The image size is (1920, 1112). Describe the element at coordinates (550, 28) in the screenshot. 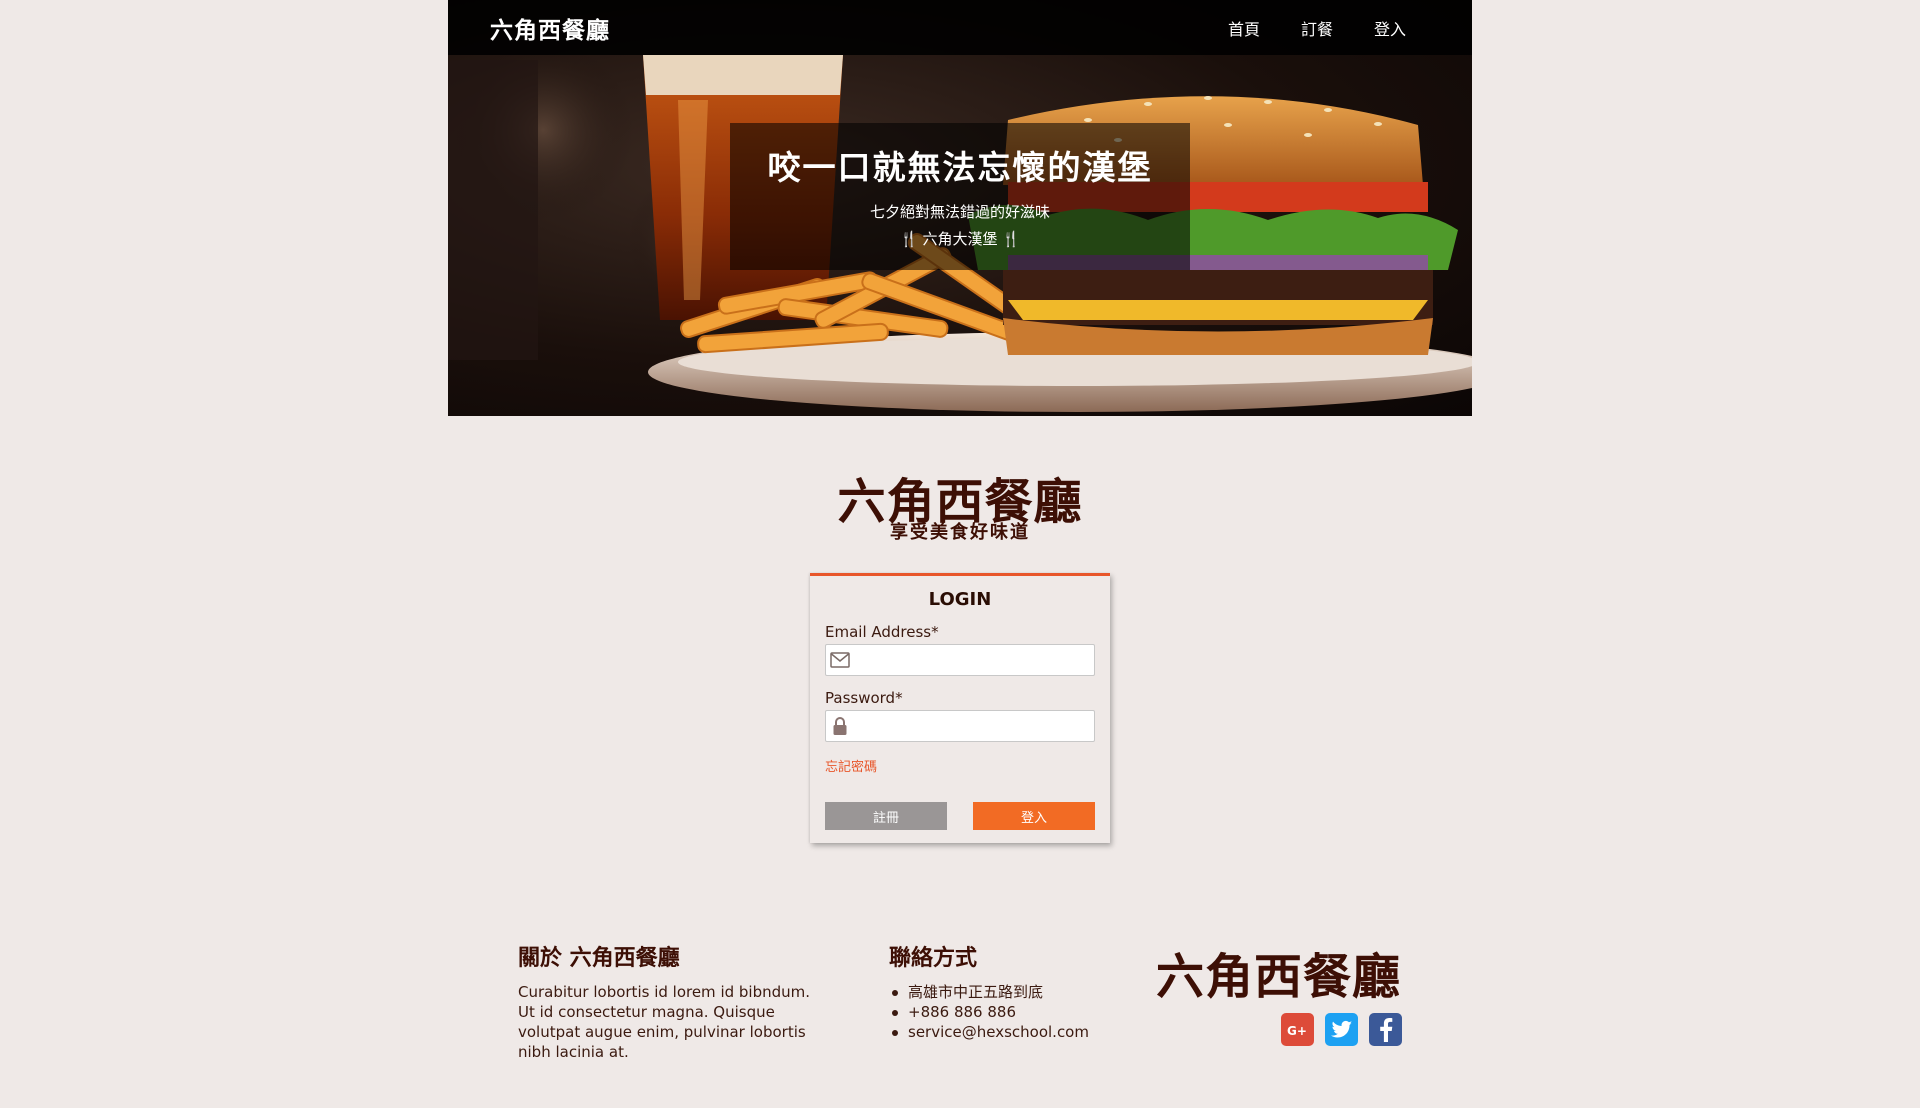

I see `navbar-brand: 六角西餐廳` at that location.